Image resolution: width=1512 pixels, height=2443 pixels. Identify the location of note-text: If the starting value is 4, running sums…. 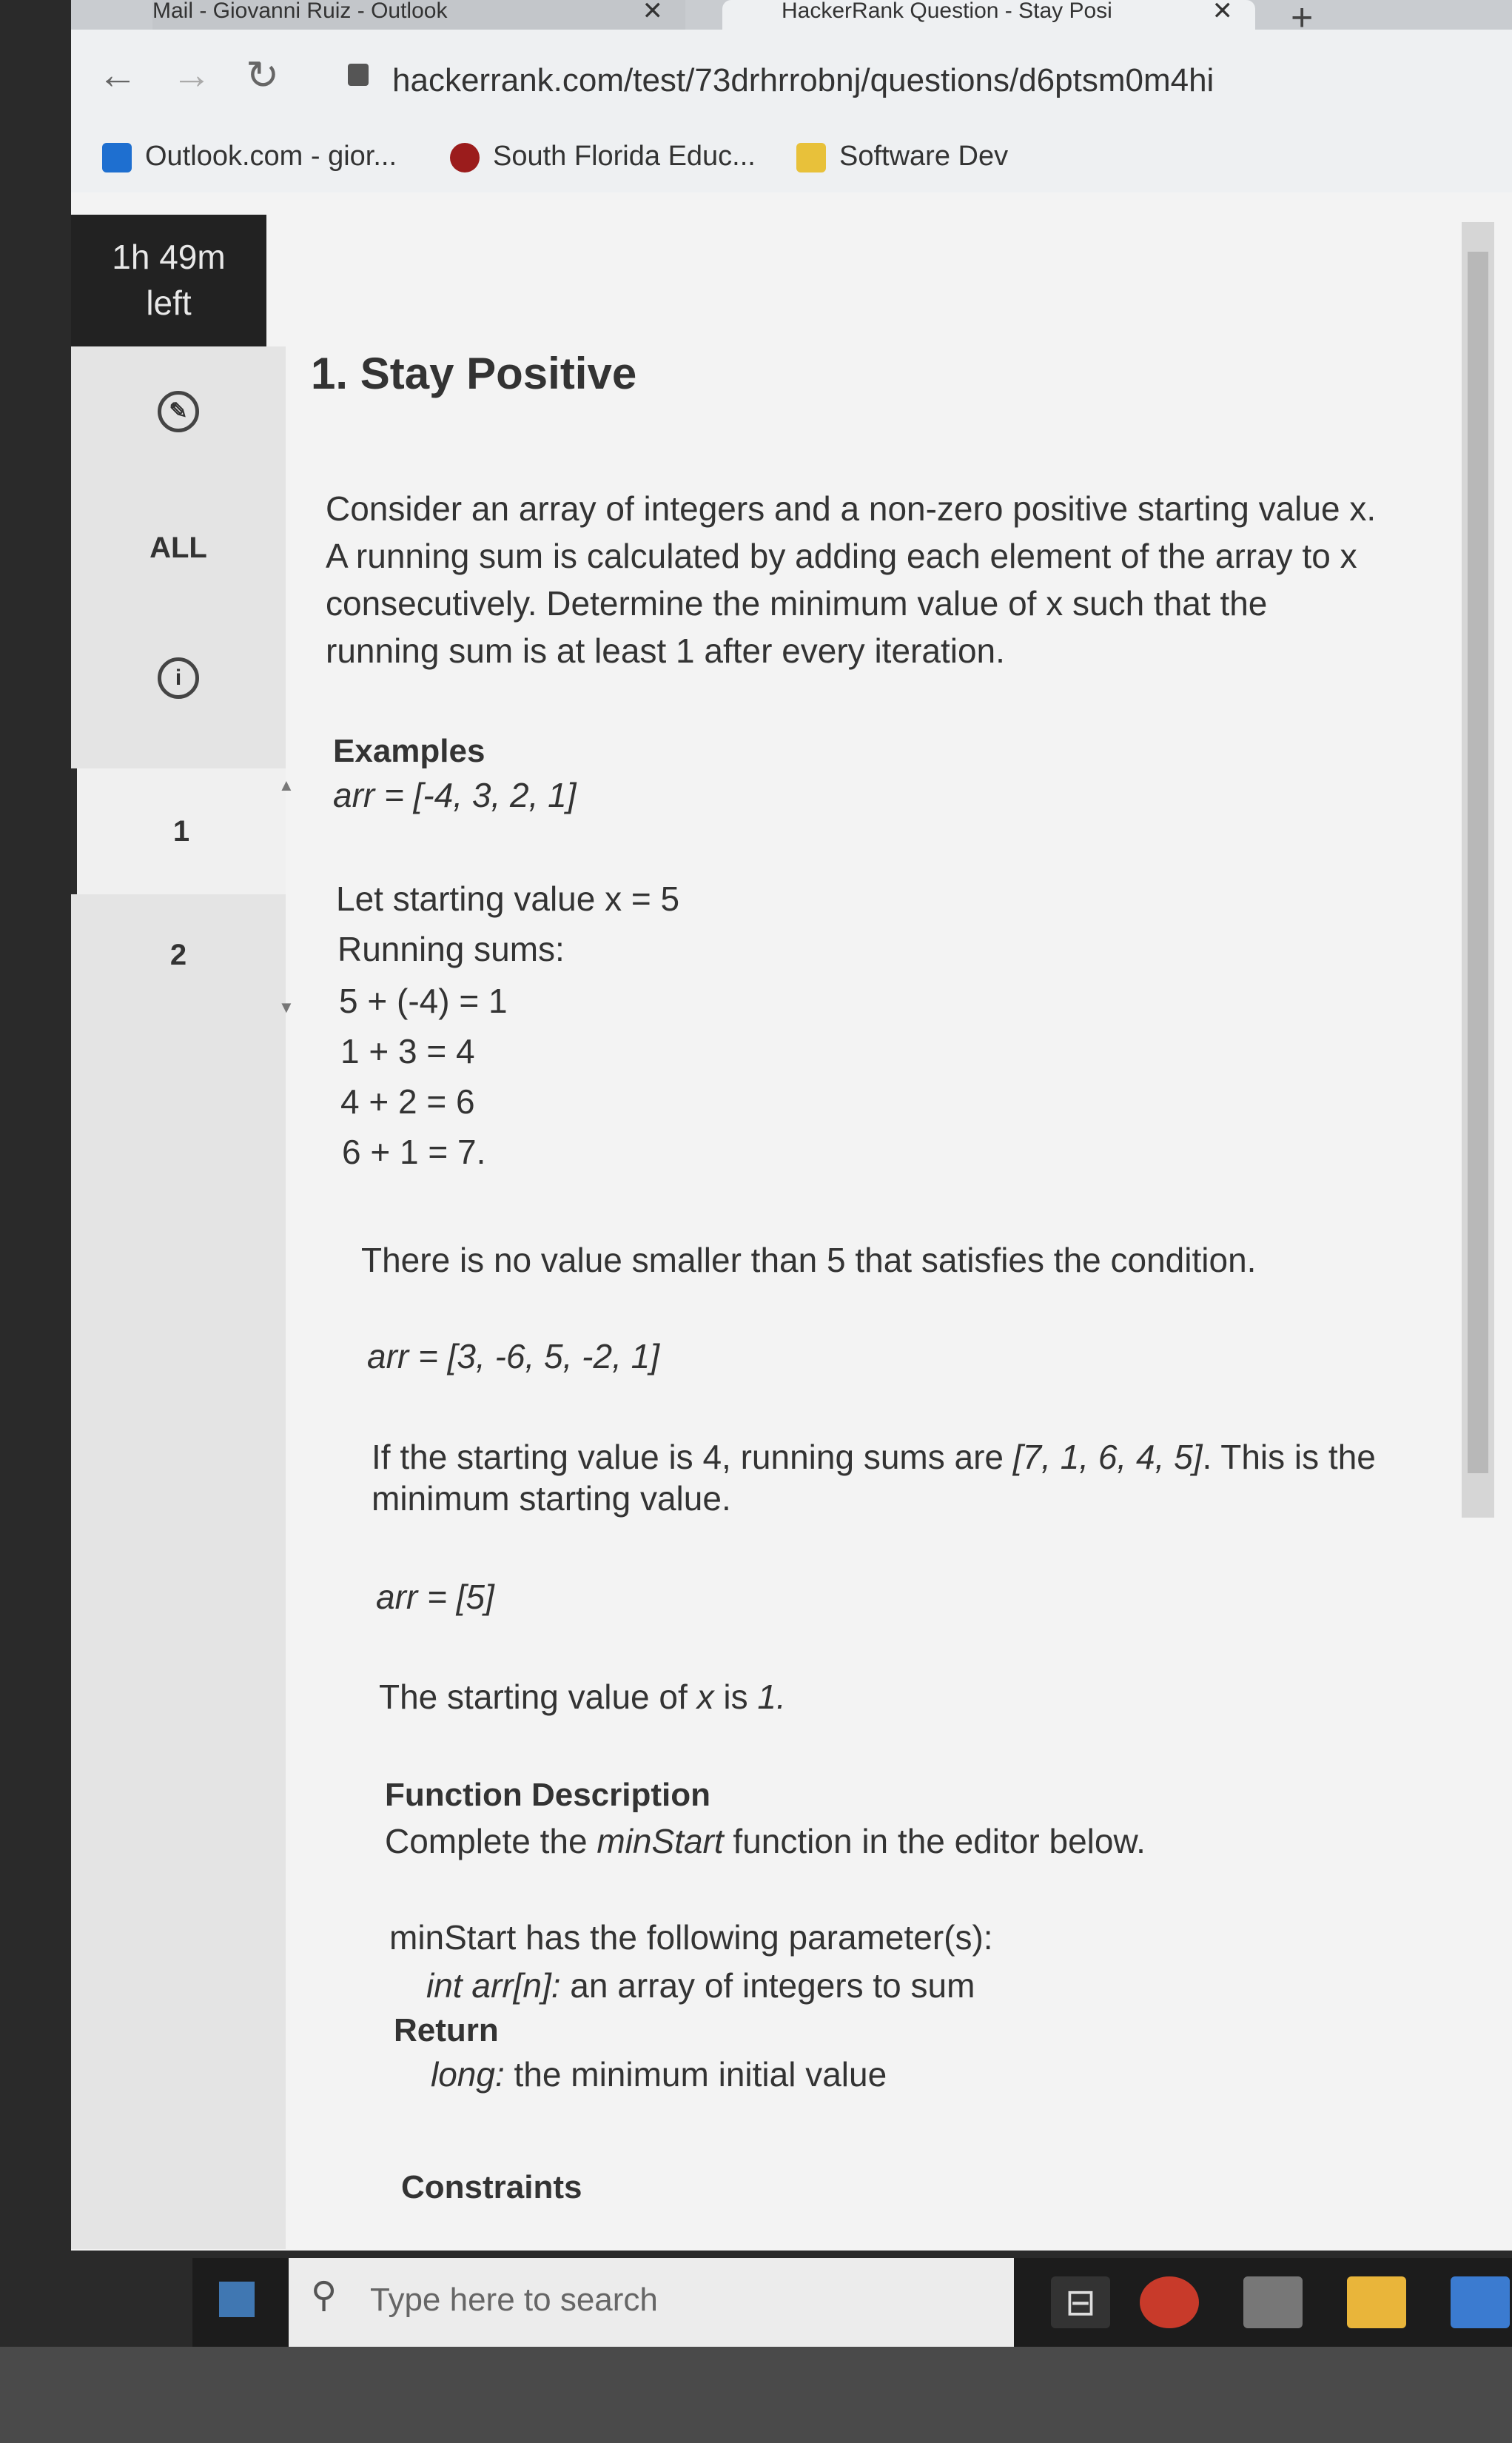
(692, 1457).